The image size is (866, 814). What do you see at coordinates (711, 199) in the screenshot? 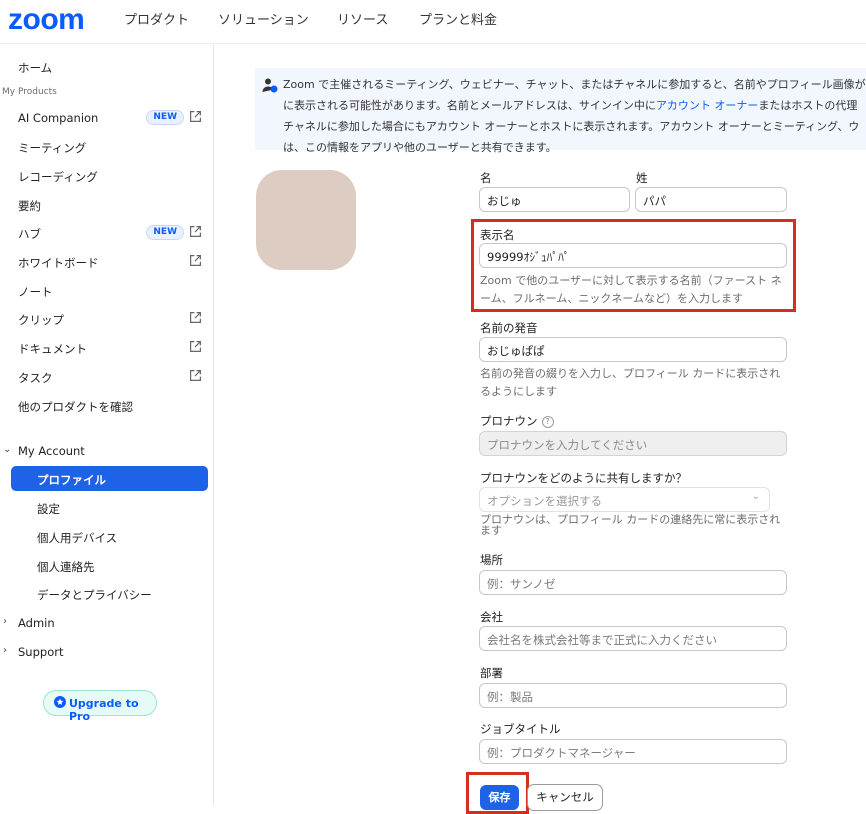
I see `last-name-input: パパ` at bounding box center [711, 199].